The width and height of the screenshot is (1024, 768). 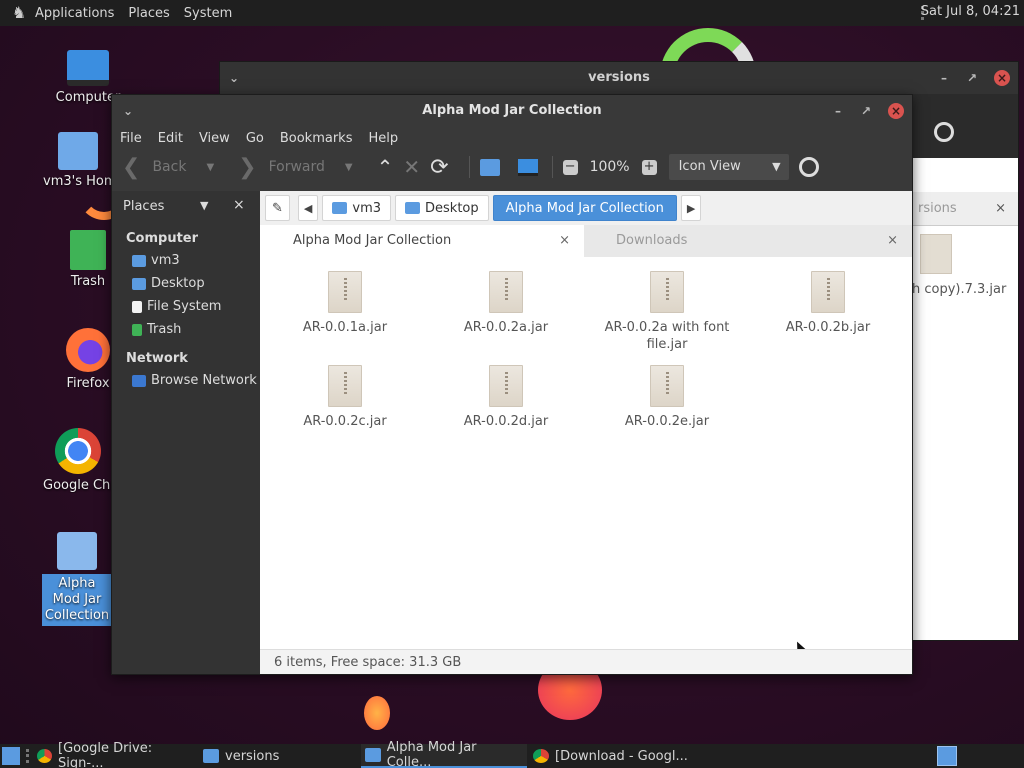 I want to click on firefox-icon, so click(x=88, y=350).